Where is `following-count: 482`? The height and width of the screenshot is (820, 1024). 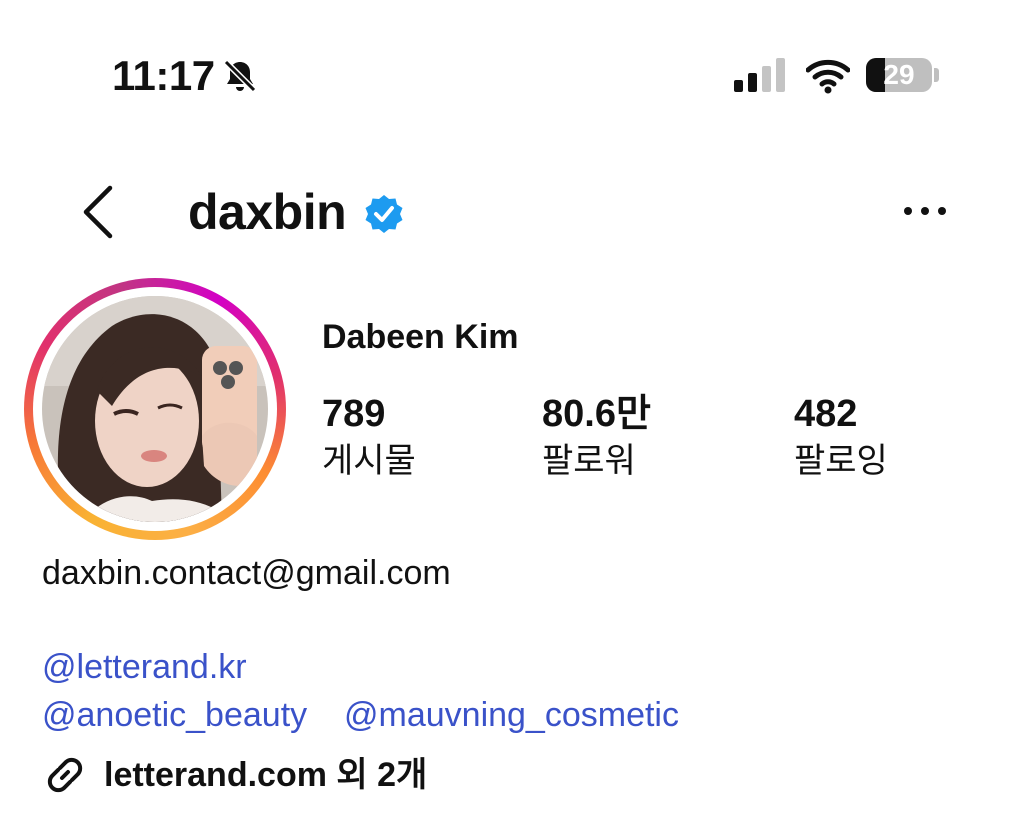
following-count: 482 is located at coordinates (825, 414).